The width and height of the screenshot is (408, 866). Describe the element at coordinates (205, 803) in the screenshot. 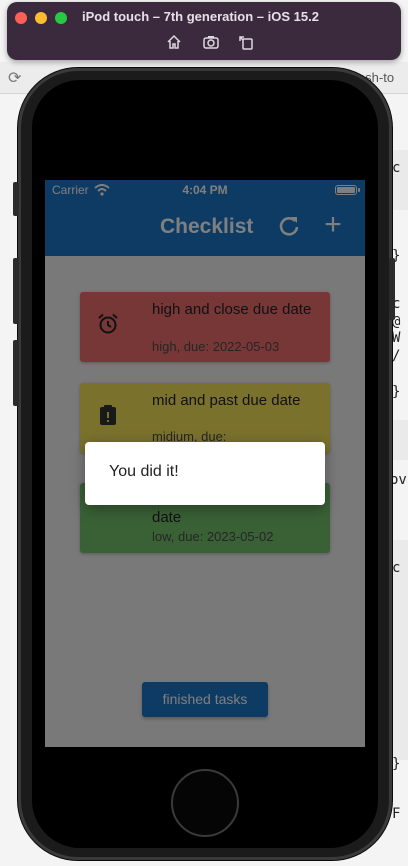

I see `device-home-button` at that location.